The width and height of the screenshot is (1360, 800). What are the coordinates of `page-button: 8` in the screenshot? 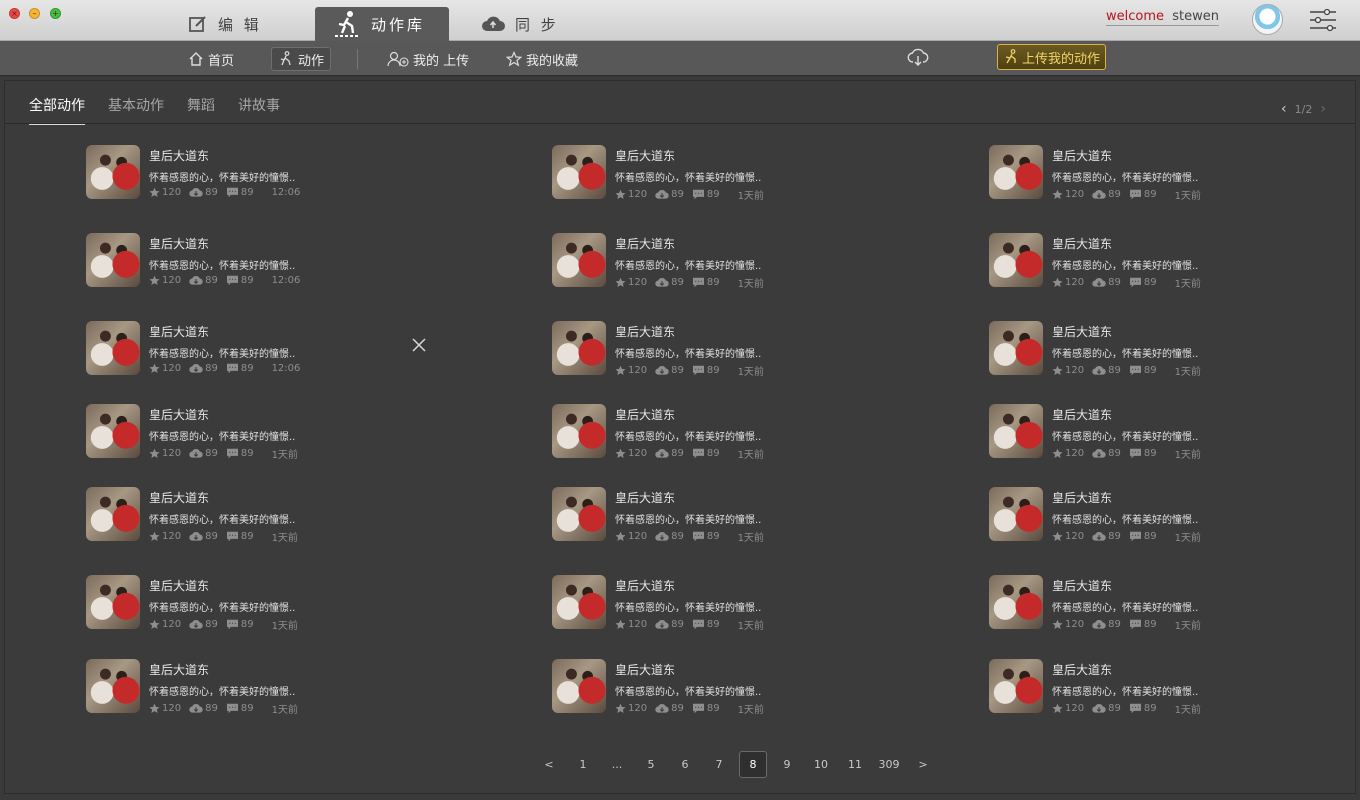 It's located at (753, 764).